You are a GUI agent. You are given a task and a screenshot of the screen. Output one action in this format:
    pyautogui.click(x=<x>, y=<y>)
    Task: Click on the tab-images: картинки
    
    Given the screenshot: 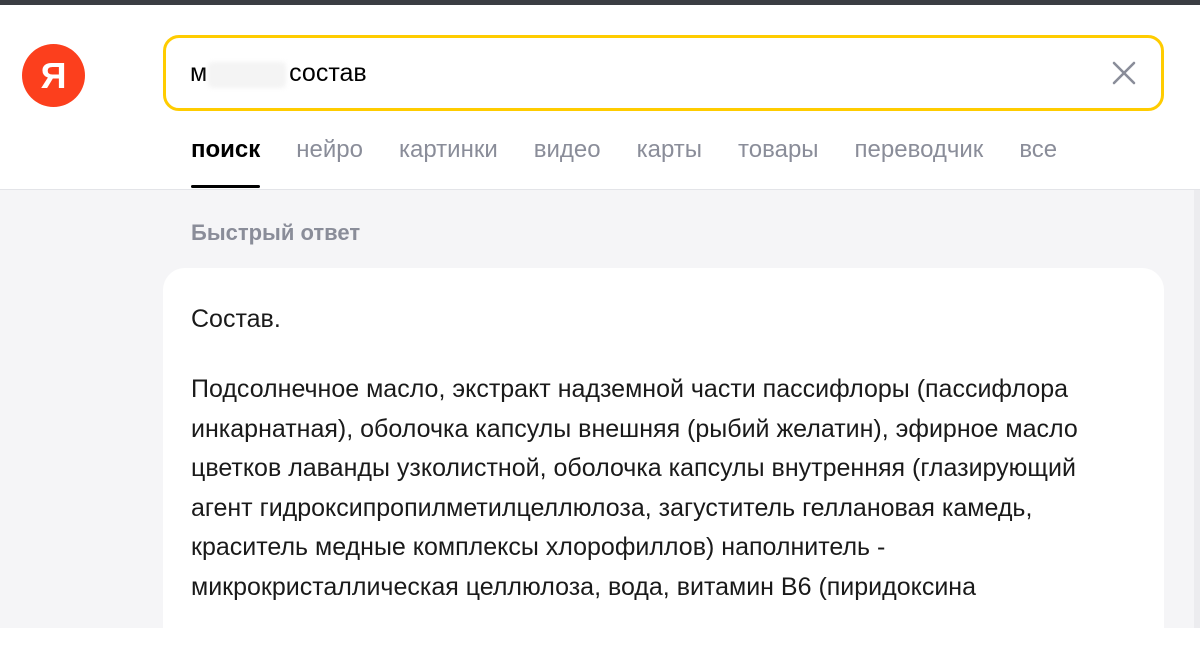 What is the action you would take?
    pyautogui.click(x=448, y=159)
    